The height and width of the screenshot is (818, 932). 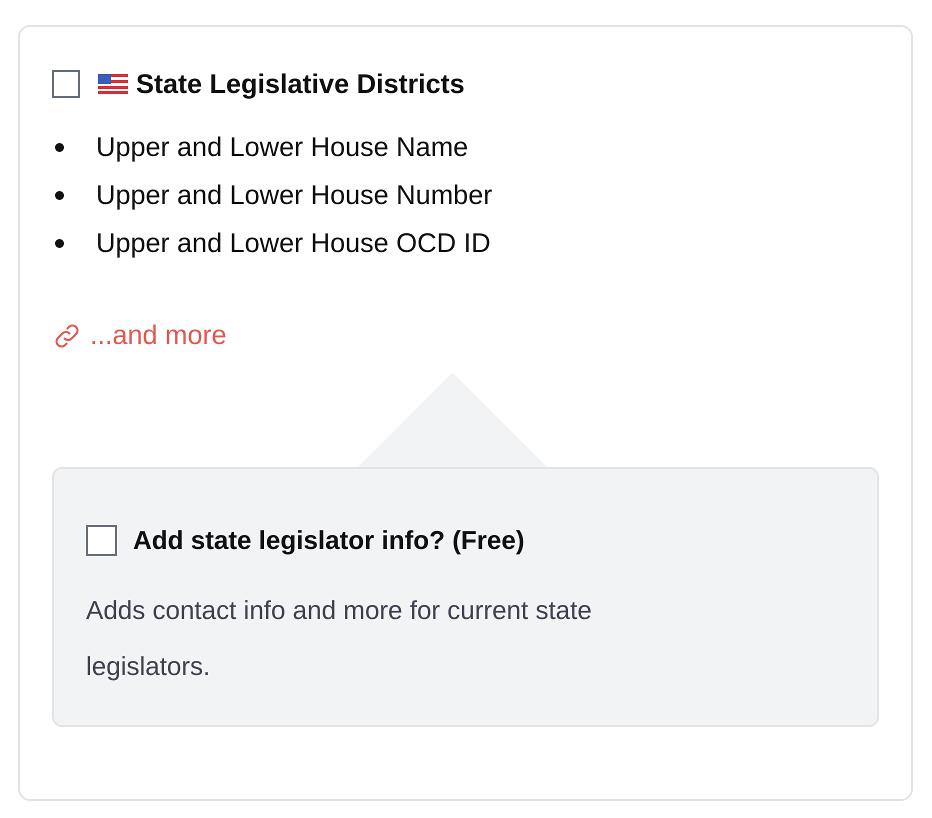 I want to click on field-name: Upper and Lower House Name, so click(x=282, y=147).